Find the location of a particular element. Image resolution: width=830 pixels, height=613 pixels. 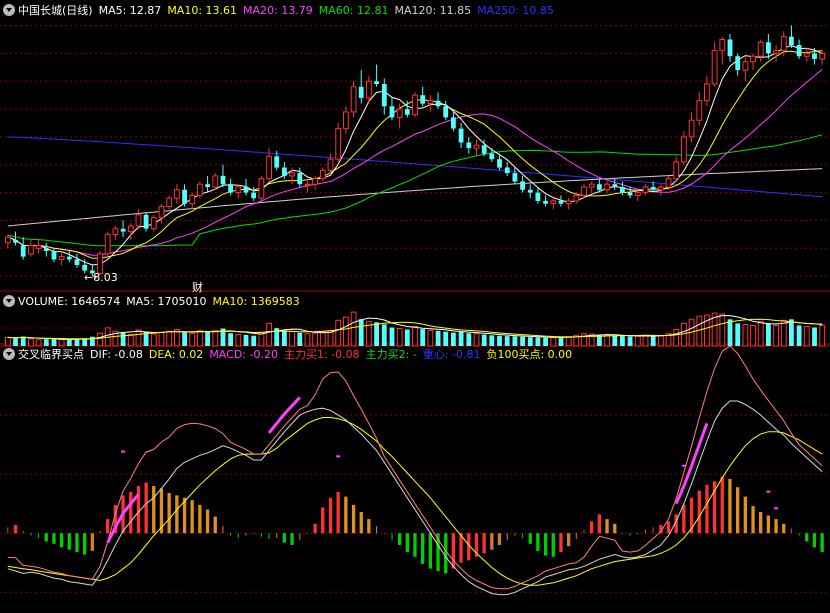

volume-panel-toggle-icon is located at coordinates (9, 301).